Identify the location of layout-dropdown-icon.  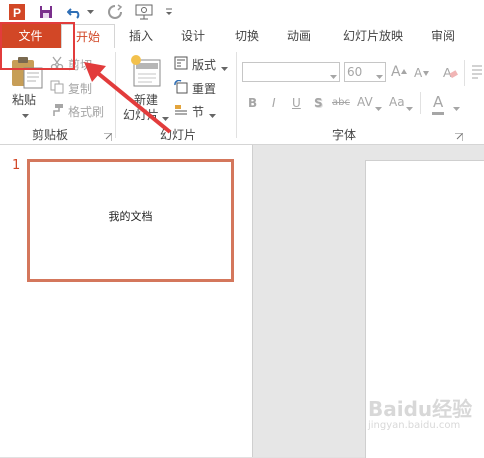
(224, 68).